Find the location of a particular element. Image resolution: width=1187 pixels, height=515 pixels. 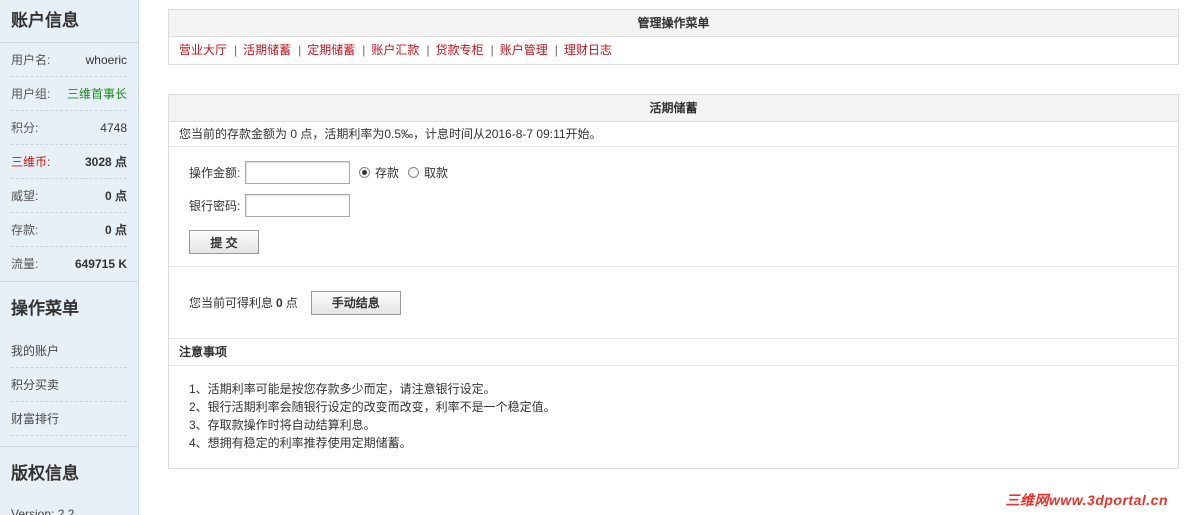

manage-menu-links: 营业大厅 | 活期储蓄 | 定期储蓄 | 账户汇款 | 贷款专柜 | 账户管理 | 理财日志 is located at coordinates (673, 50).